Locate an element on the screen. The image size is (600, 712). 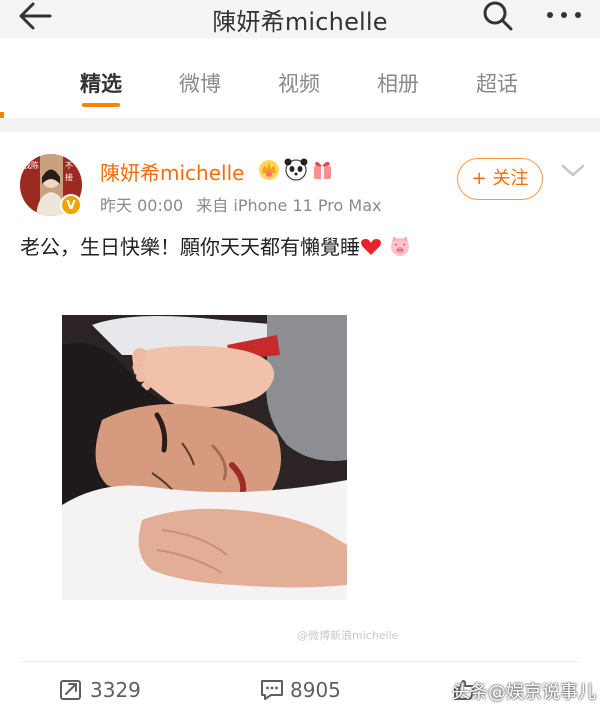
gift-badge-icon is located at coordinates (322, 170).